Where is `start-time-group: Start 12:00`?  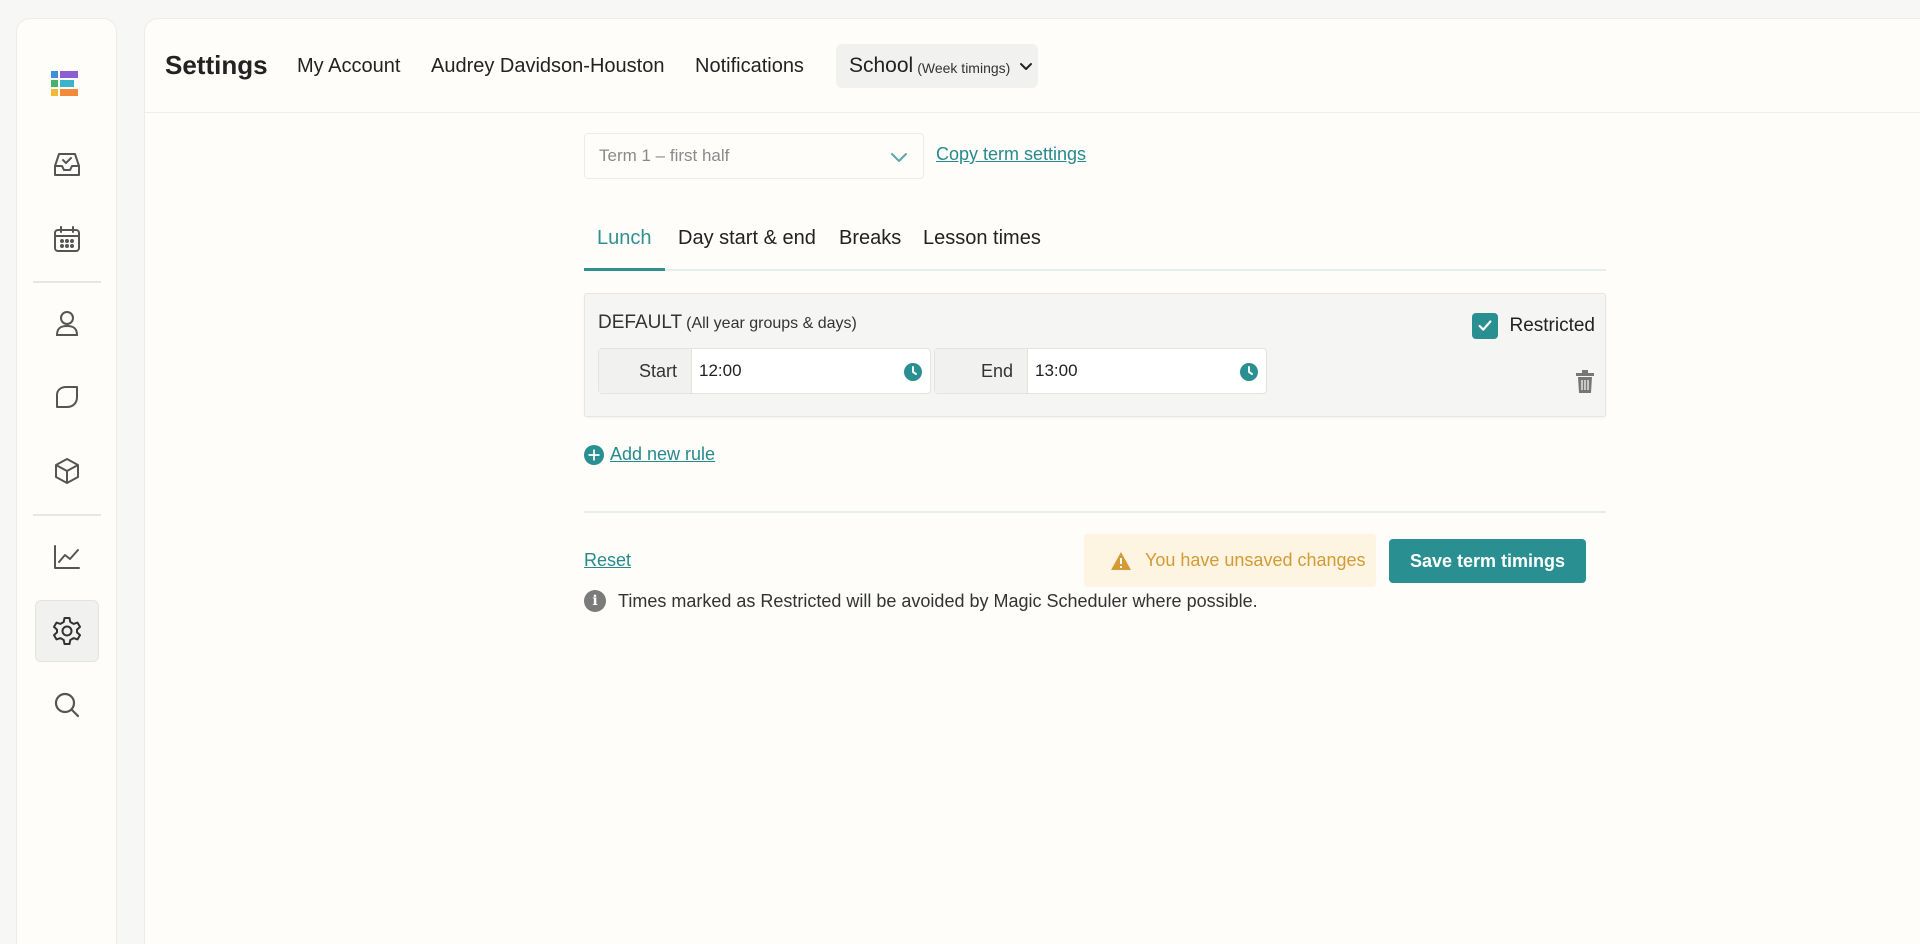 start-time-group: Start 12:00 is located at coordinates (764, 371).